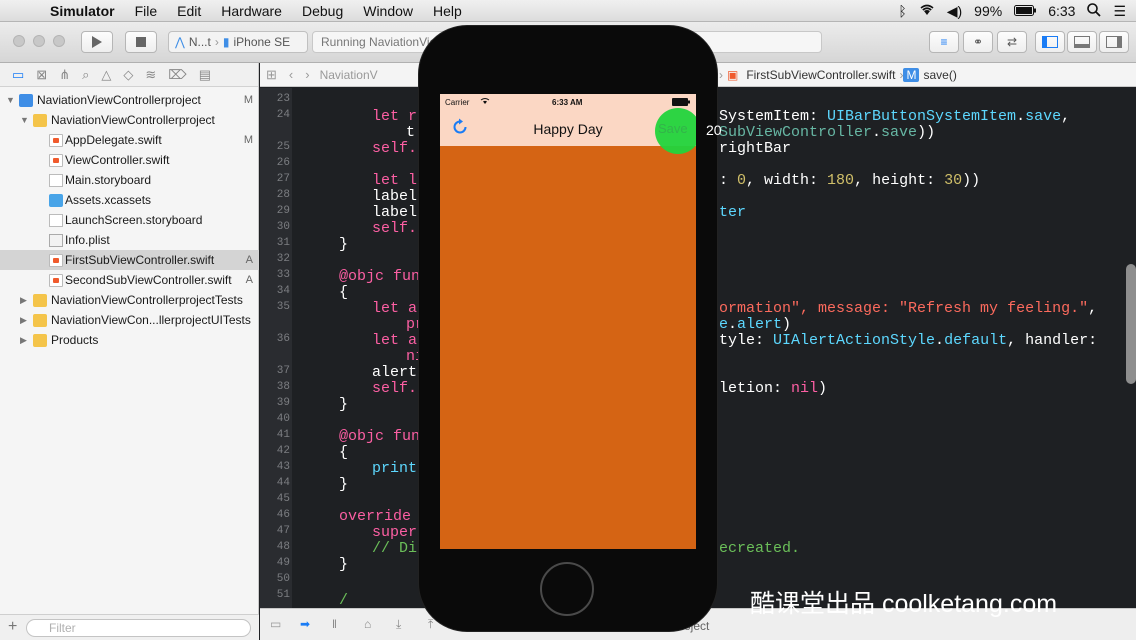 This screenshot has height=640, width=1136. Describe the element at coordinates (395, 196) in the screenshot. I see `code-token: label` at that location.